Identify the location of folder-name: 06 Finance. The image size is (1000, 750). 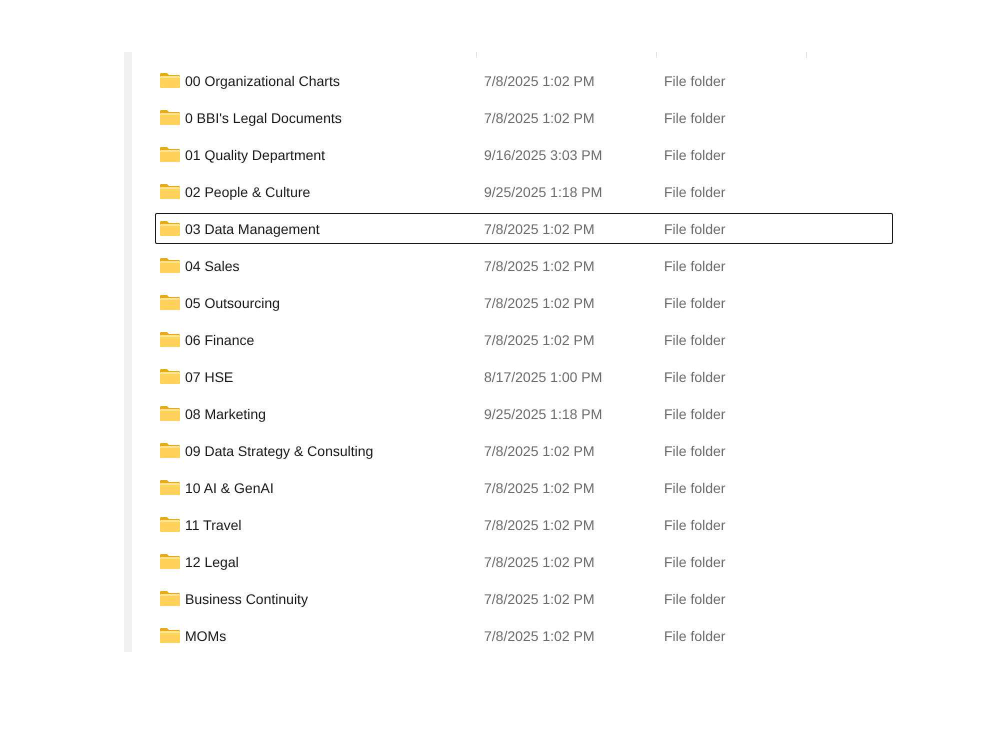
(220, 340).